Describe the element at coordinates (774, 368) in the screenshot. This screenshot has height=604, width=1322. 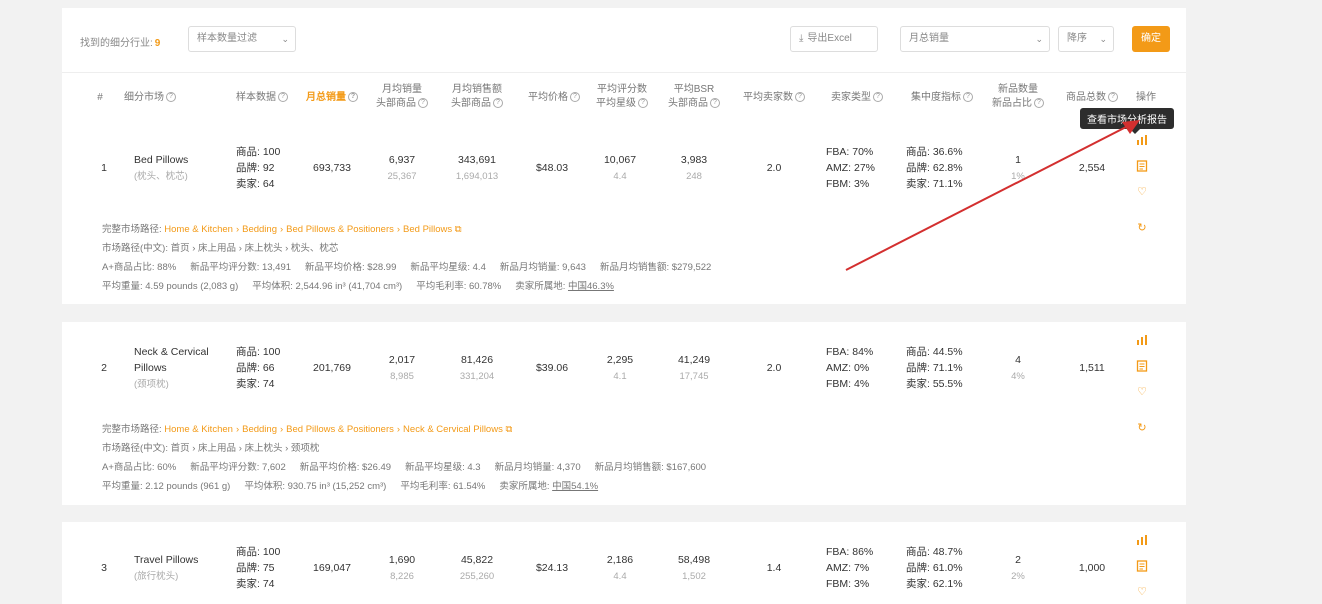
I see `avg-sellers-value: 2.0` at that location.